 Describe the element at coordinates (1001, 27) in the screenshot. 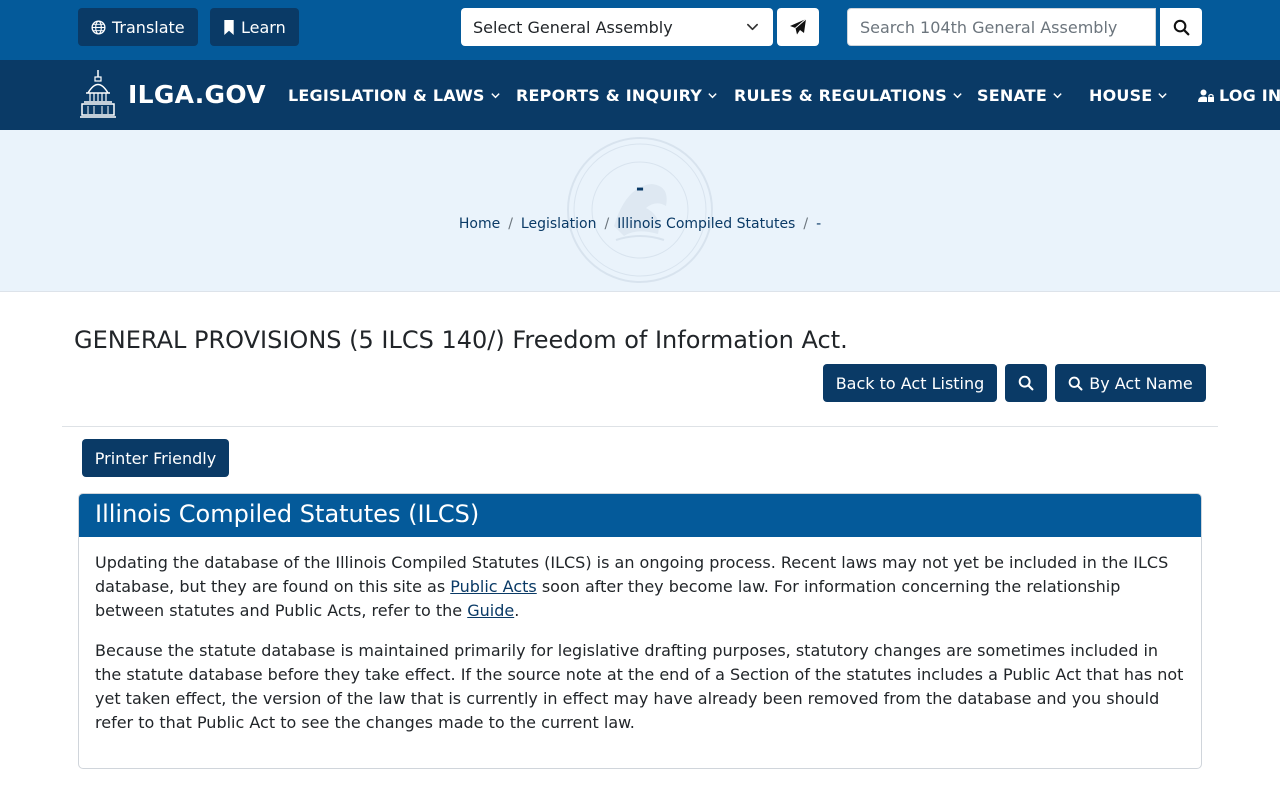

I see `search-input` at that location.